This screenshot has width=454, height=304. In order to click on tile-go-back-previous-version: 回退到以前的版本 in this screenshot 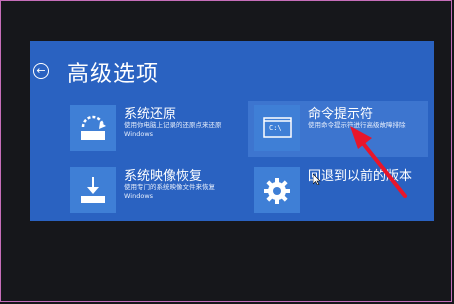, I will do `click(338, 191)`.